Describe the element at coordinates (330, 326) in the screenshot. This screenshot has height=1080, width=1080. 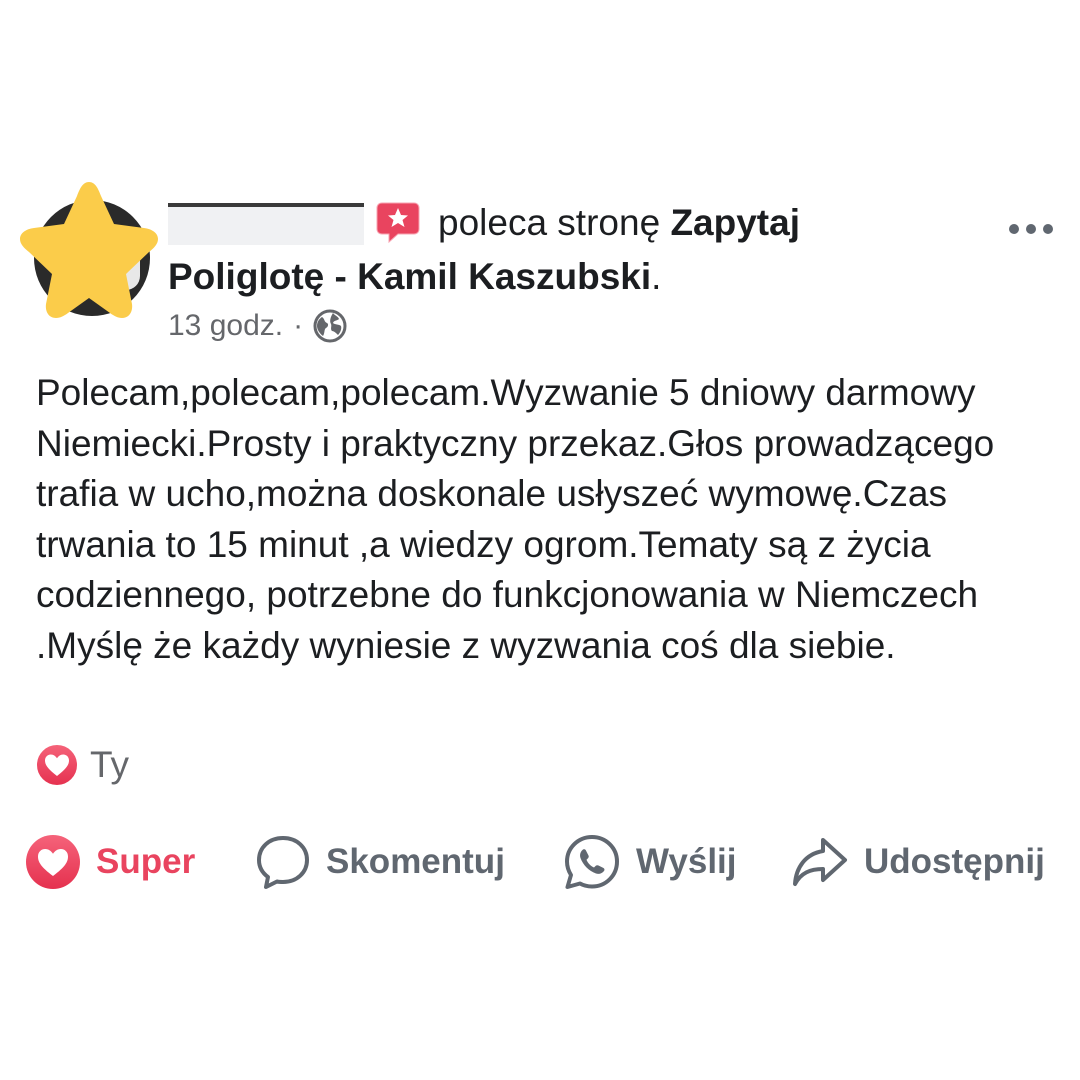
I see `globe-icon` at that location.